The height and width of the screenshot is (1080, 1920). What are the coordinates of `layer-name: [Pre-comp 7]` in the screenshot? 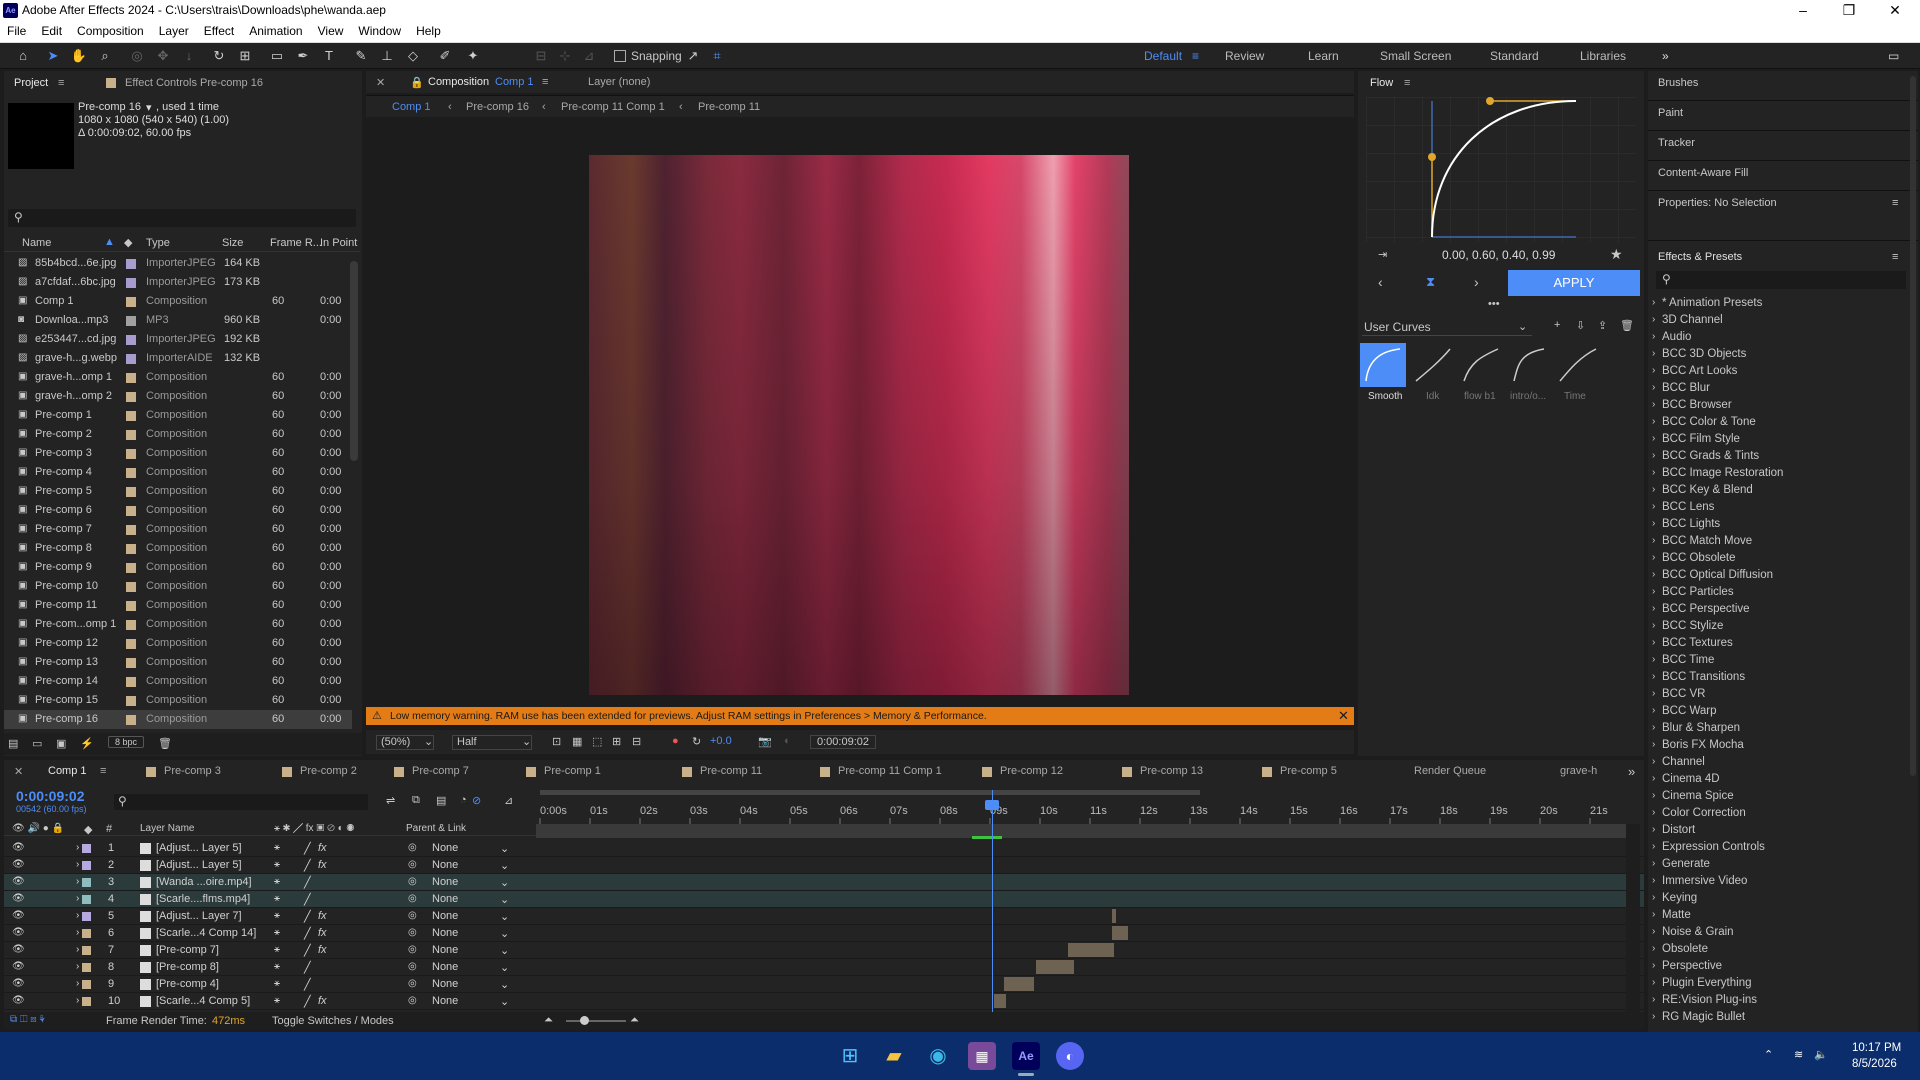 It's located at (187, 950).